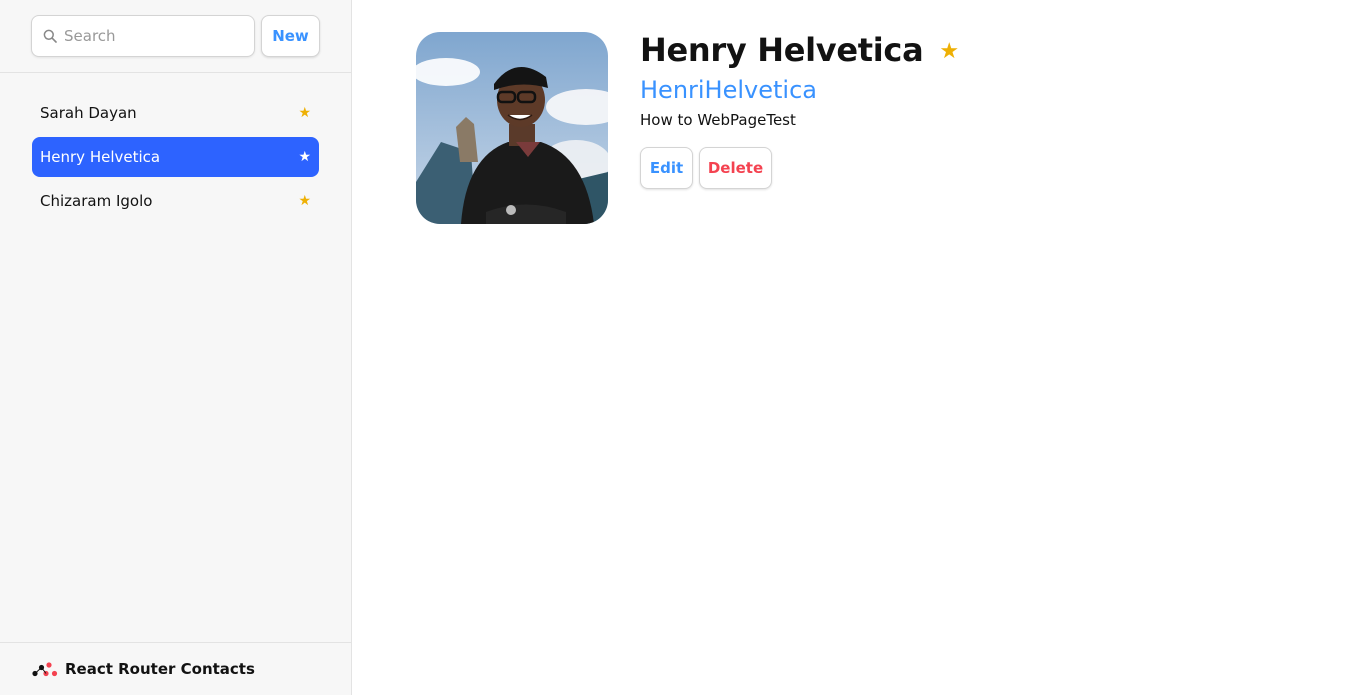  What do you see at coordinates (290, 36) in the screenshot?
I see `new-contact-button: New` at bounding box center [290, 36].